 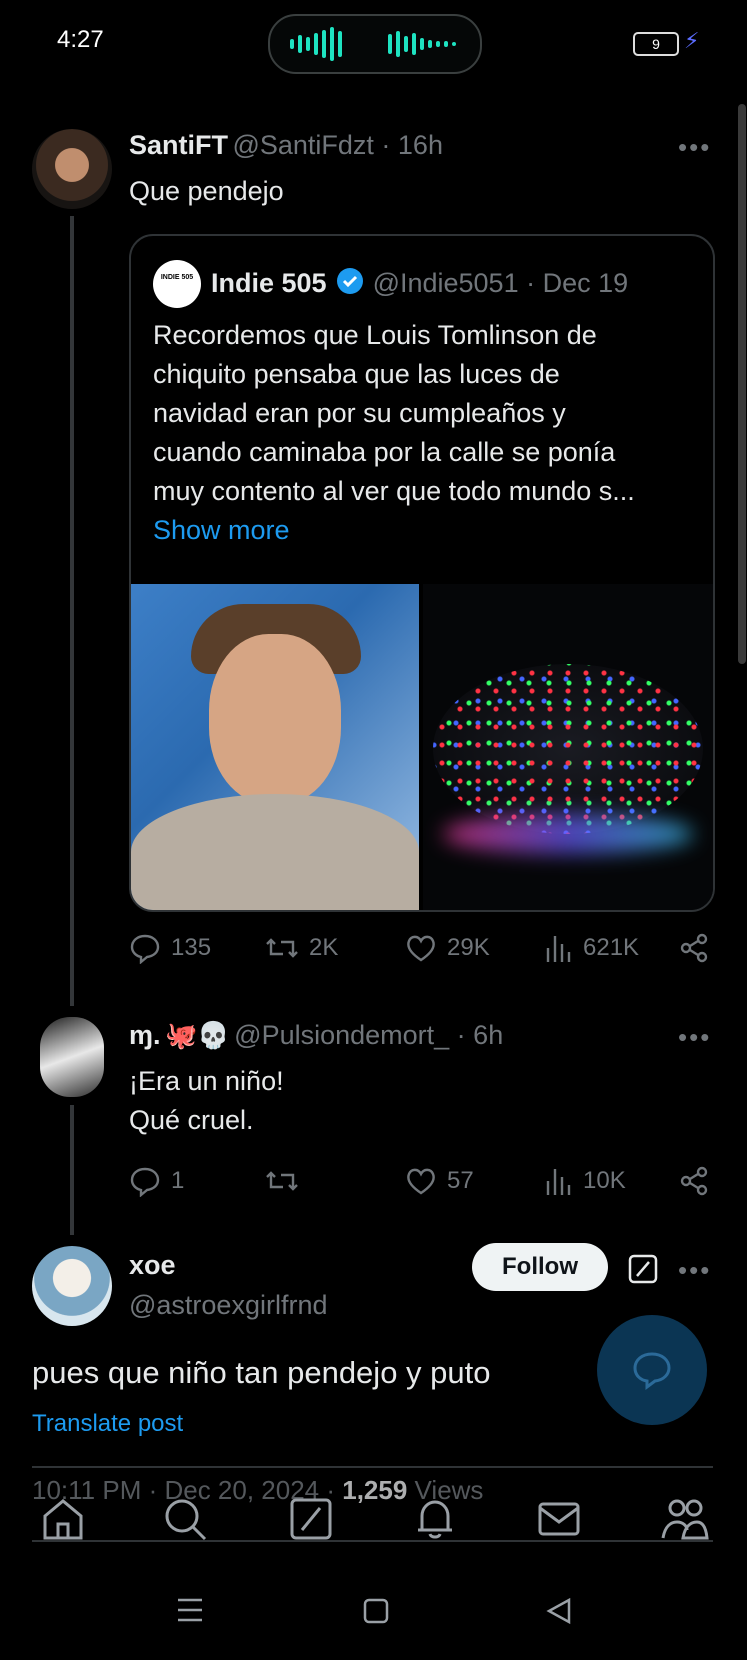 What do you see at coordinates (592, 948) in the screenshot?
I see `views-button: 621K` at bounding box center [592, 948].